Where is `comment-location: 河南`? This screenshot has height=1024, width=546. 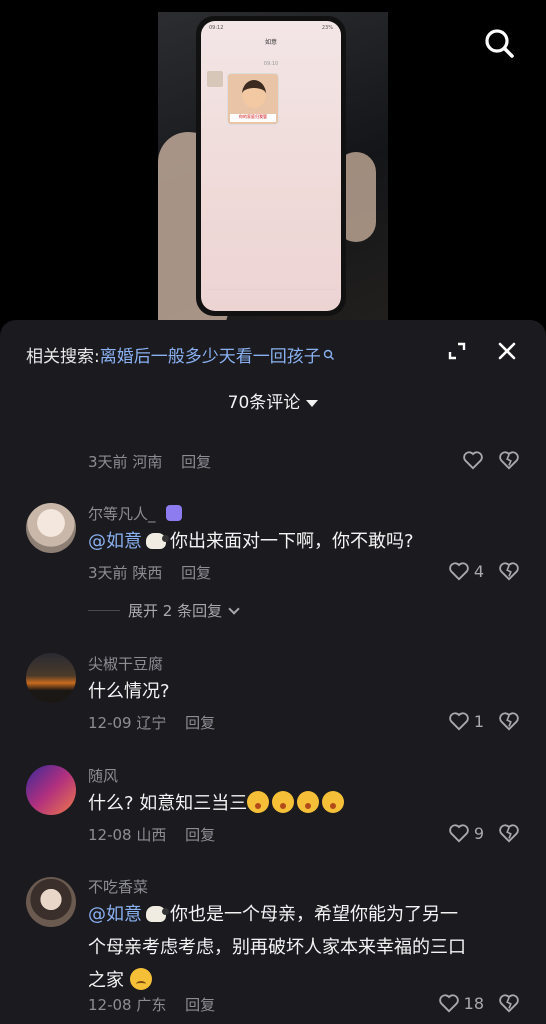
comment-location: 河南 is located at coordinates (147, 462).